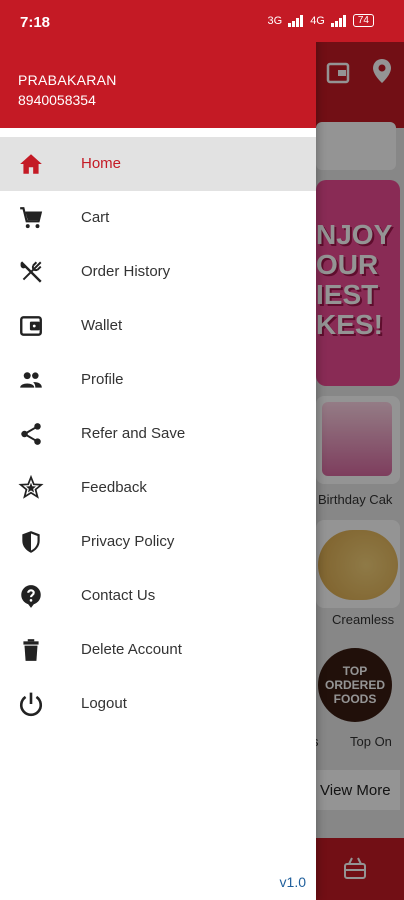  What do you see at coordinates (31, 650) in the screenshot?
I see `trash-icon` at bounding box center [31, 650].